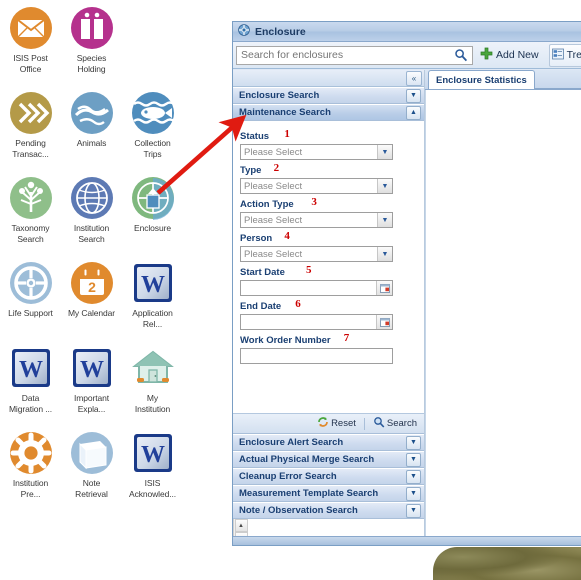 This screenshot has height=580, width=581. What do you see at coordinates (328, 112) in the screenshot?
I see `accordion-maintenance-search: Maintenance Search ▲` at bounding box center [328, 112].